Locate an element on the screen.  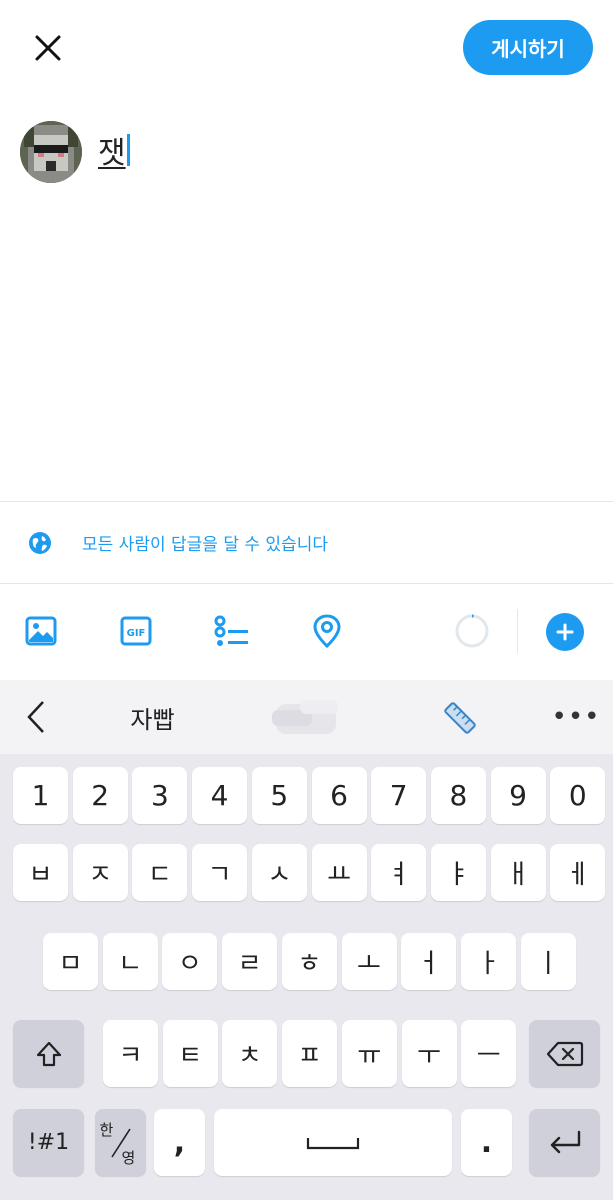
symbols-key: !#1 is located at coordinates (48, 1142).